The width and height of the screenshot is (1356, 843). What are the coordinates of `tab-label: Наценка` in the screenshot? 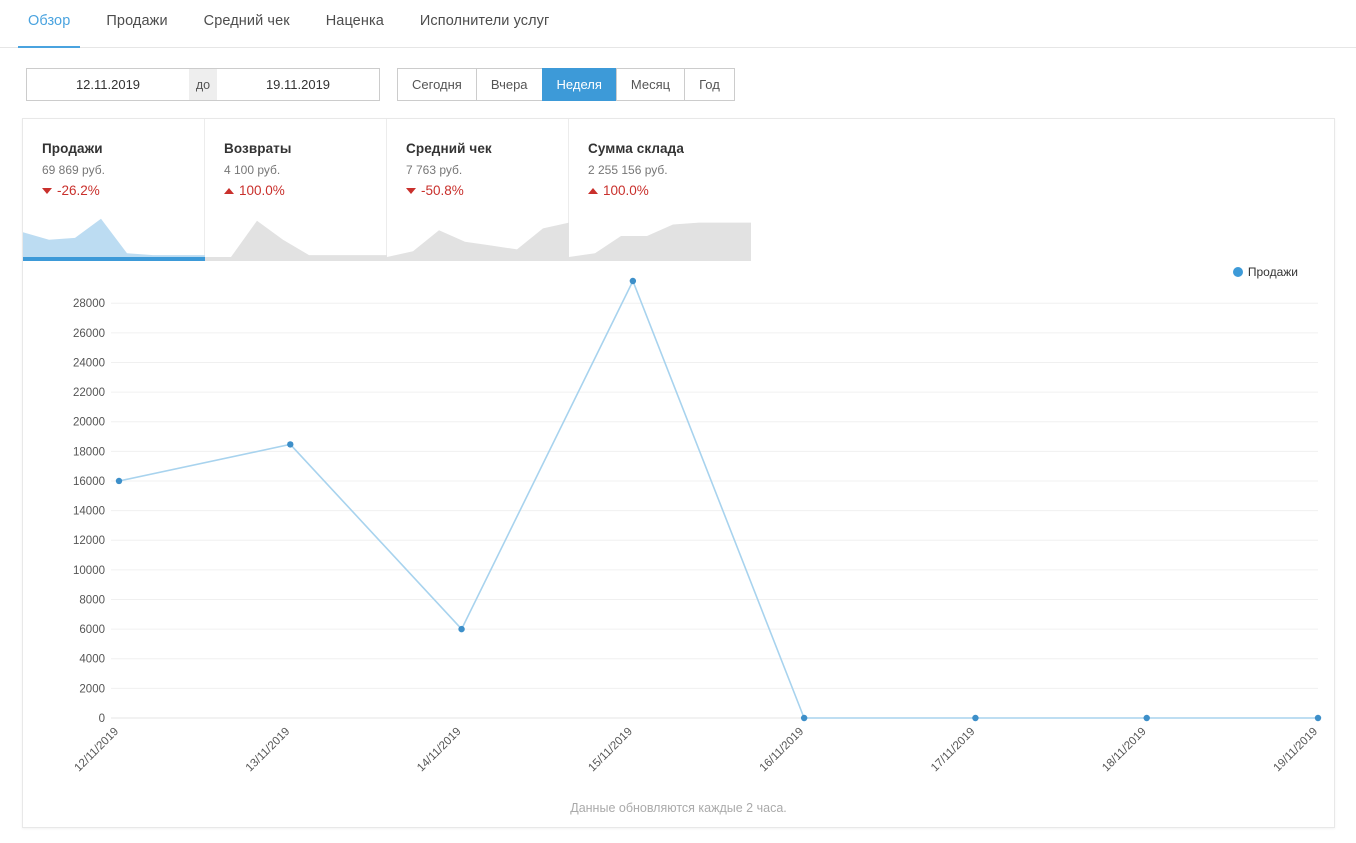 It's located at (354, 21).